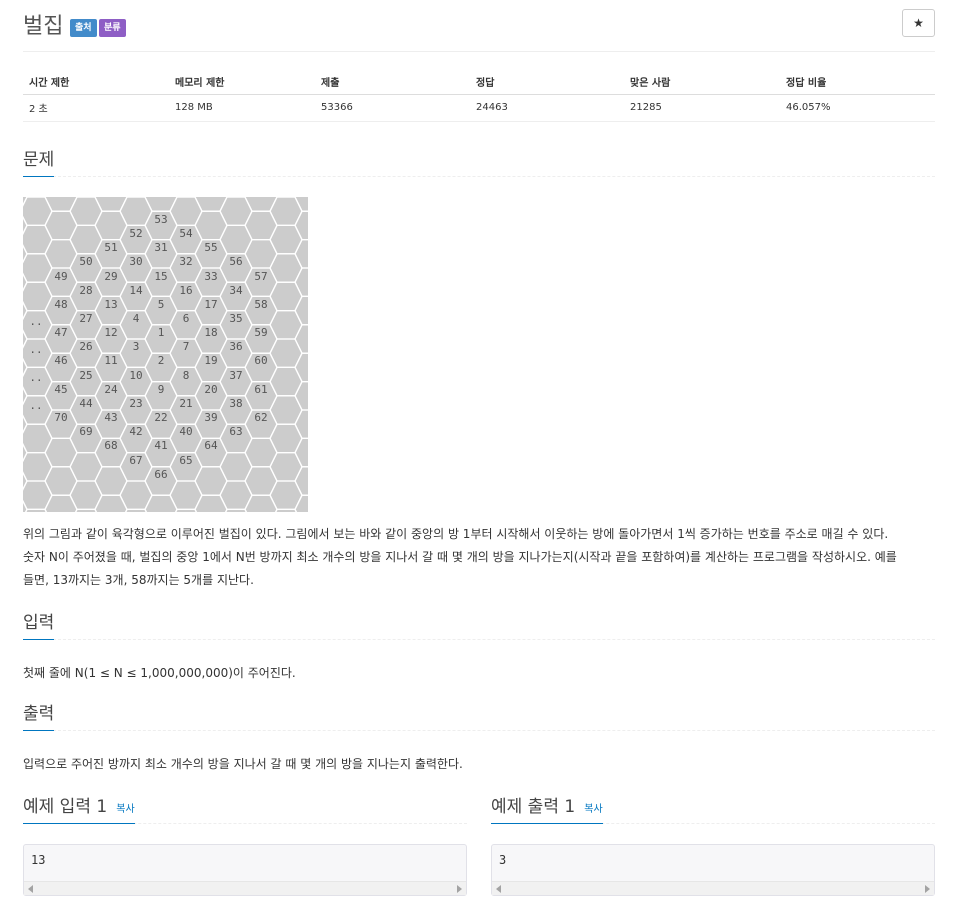  Describe the element at coordinates (260, 332) in the screenshot. I see `room-label: 59` at that location.